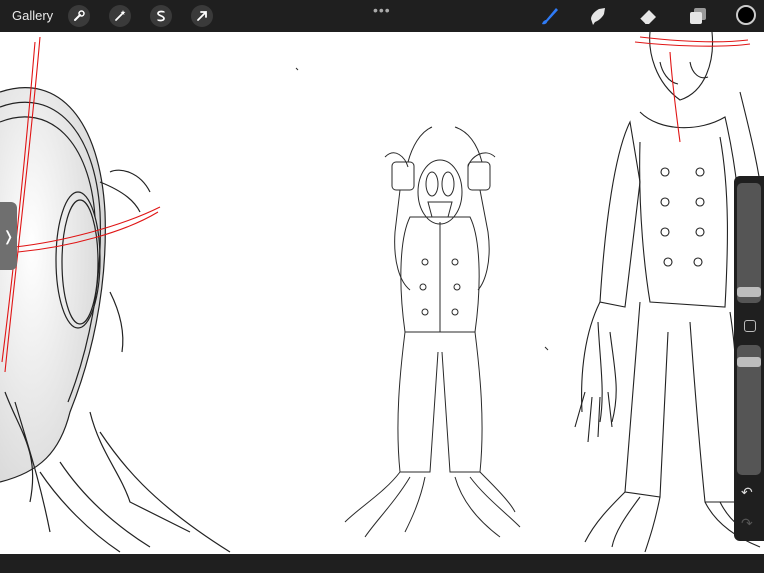  Describe the element at coordinates (598, 16) in the screenshot. I see `smudge-icon` at that location.